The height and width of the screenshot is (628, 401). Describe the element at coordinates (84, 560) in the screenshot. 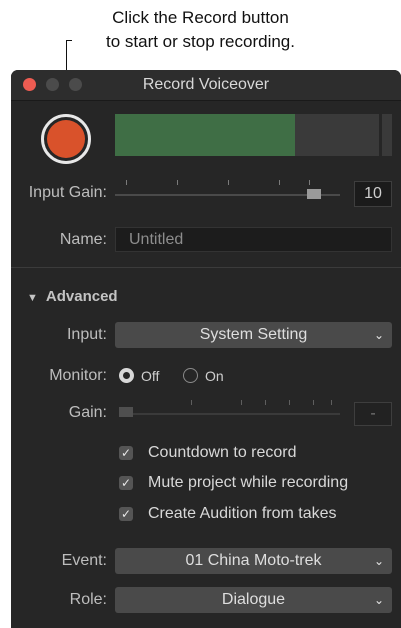

I see `event-label: Event:` at that location.